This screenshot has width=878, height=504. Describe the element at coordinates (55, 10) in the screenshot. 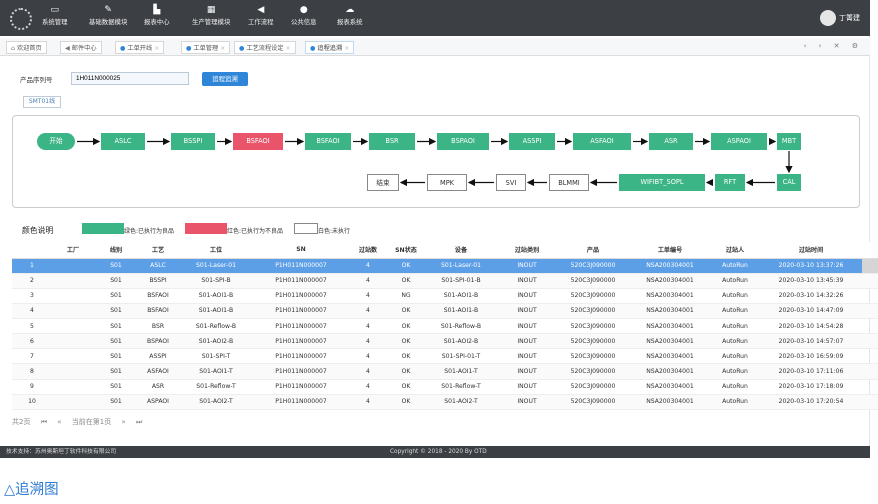

I see `monitor-icon: ▭` at that location.